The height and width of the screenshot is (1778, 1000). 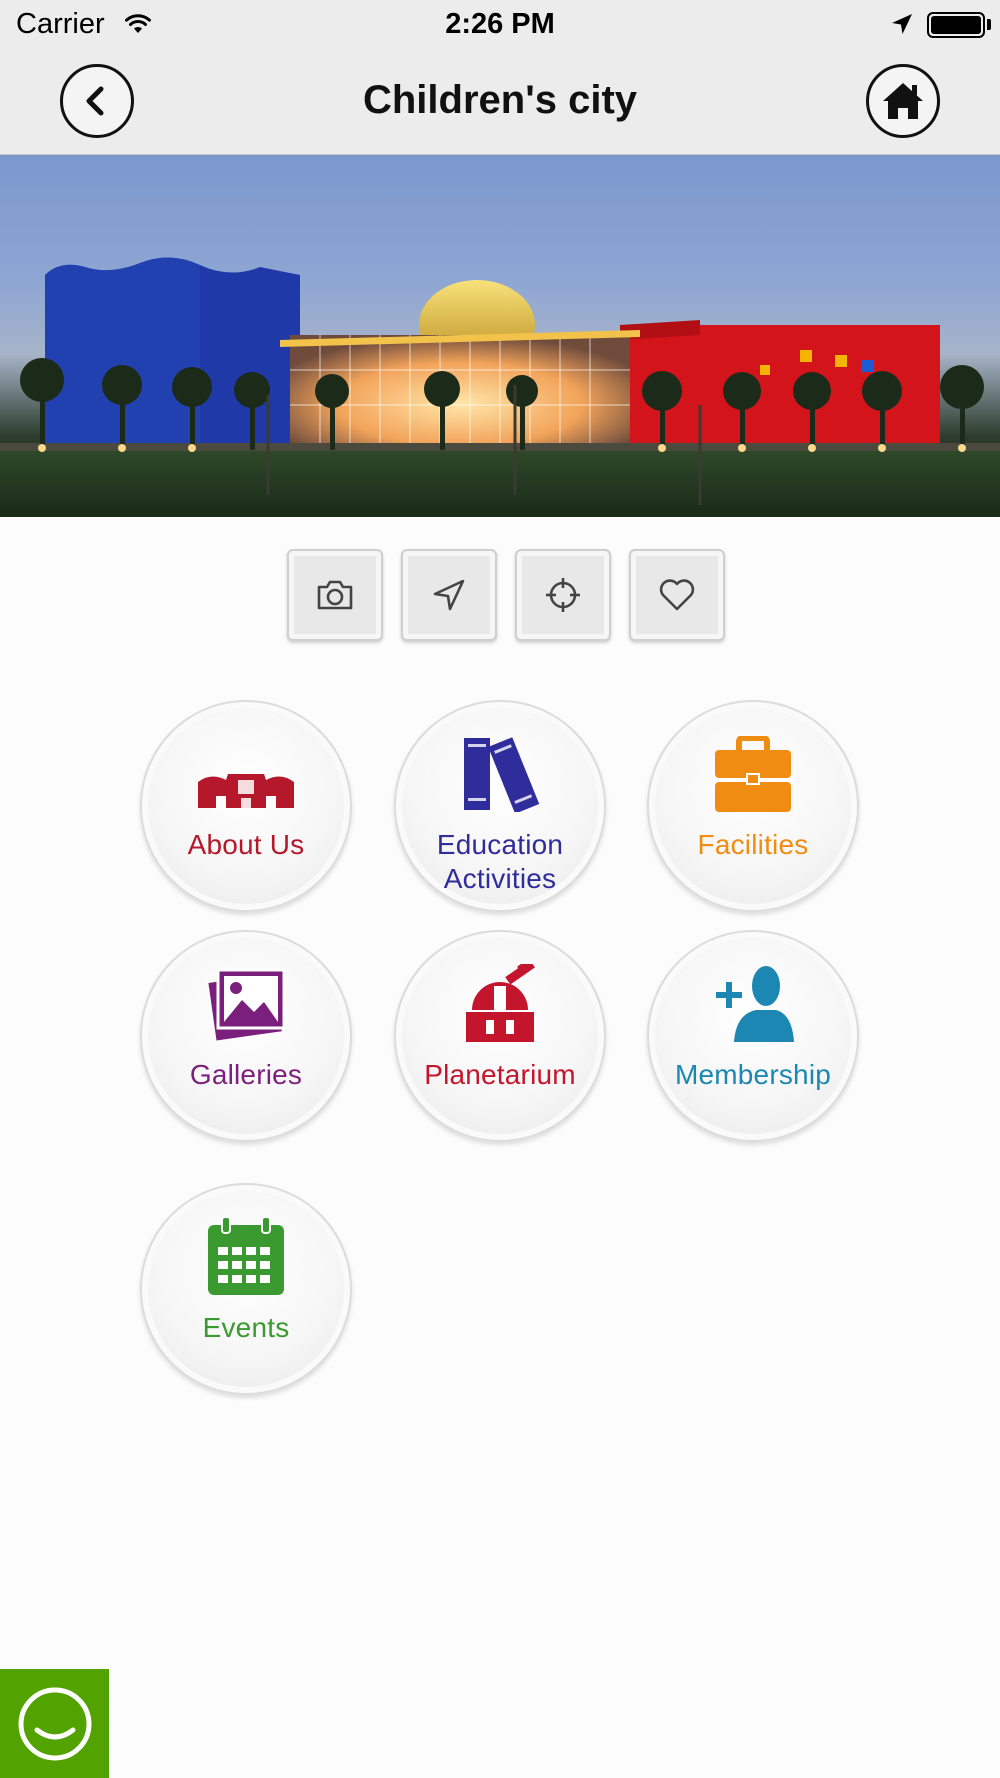 What do you see at coordinates (246, 844) in the screenshot?
I see `about-us-label: About Us` at bounding box center [246, 844].